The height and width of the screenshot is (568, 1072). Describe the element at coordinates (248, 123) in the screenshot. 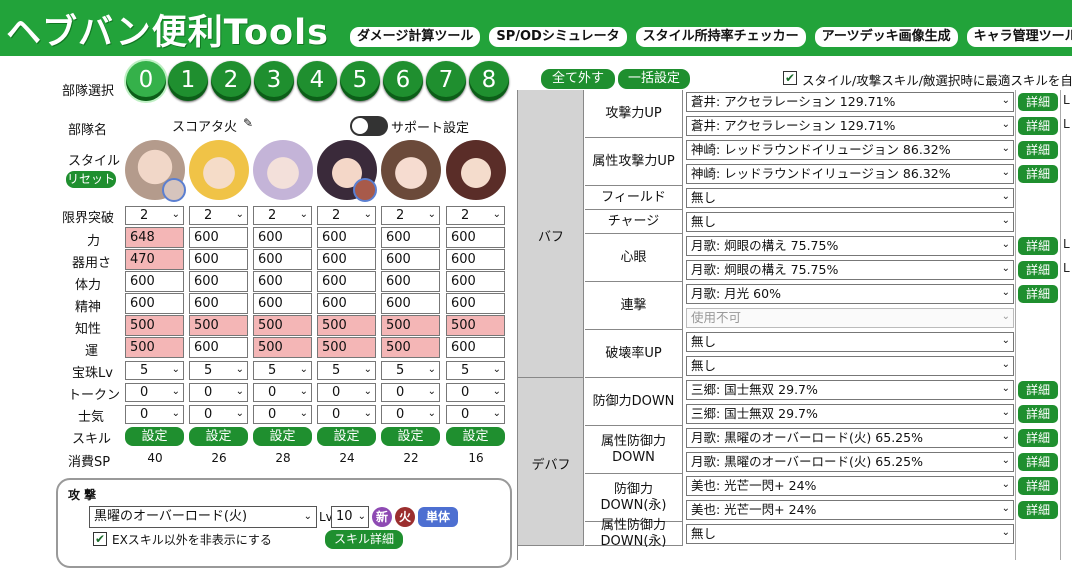

I see `edit-icon: ✎` at that location.